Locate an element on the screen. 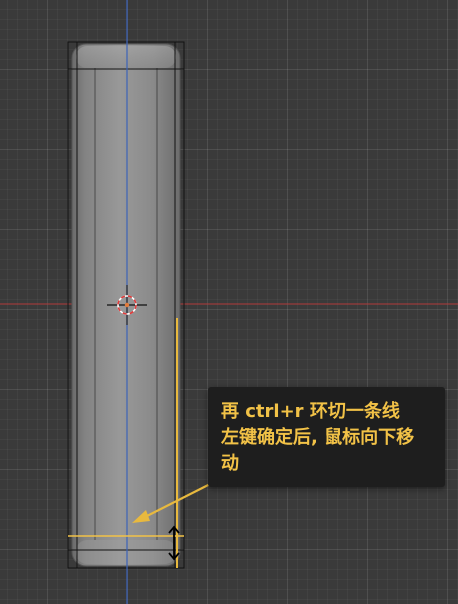  tooltip-line-3: 动 is located at coordinates (230, 463).